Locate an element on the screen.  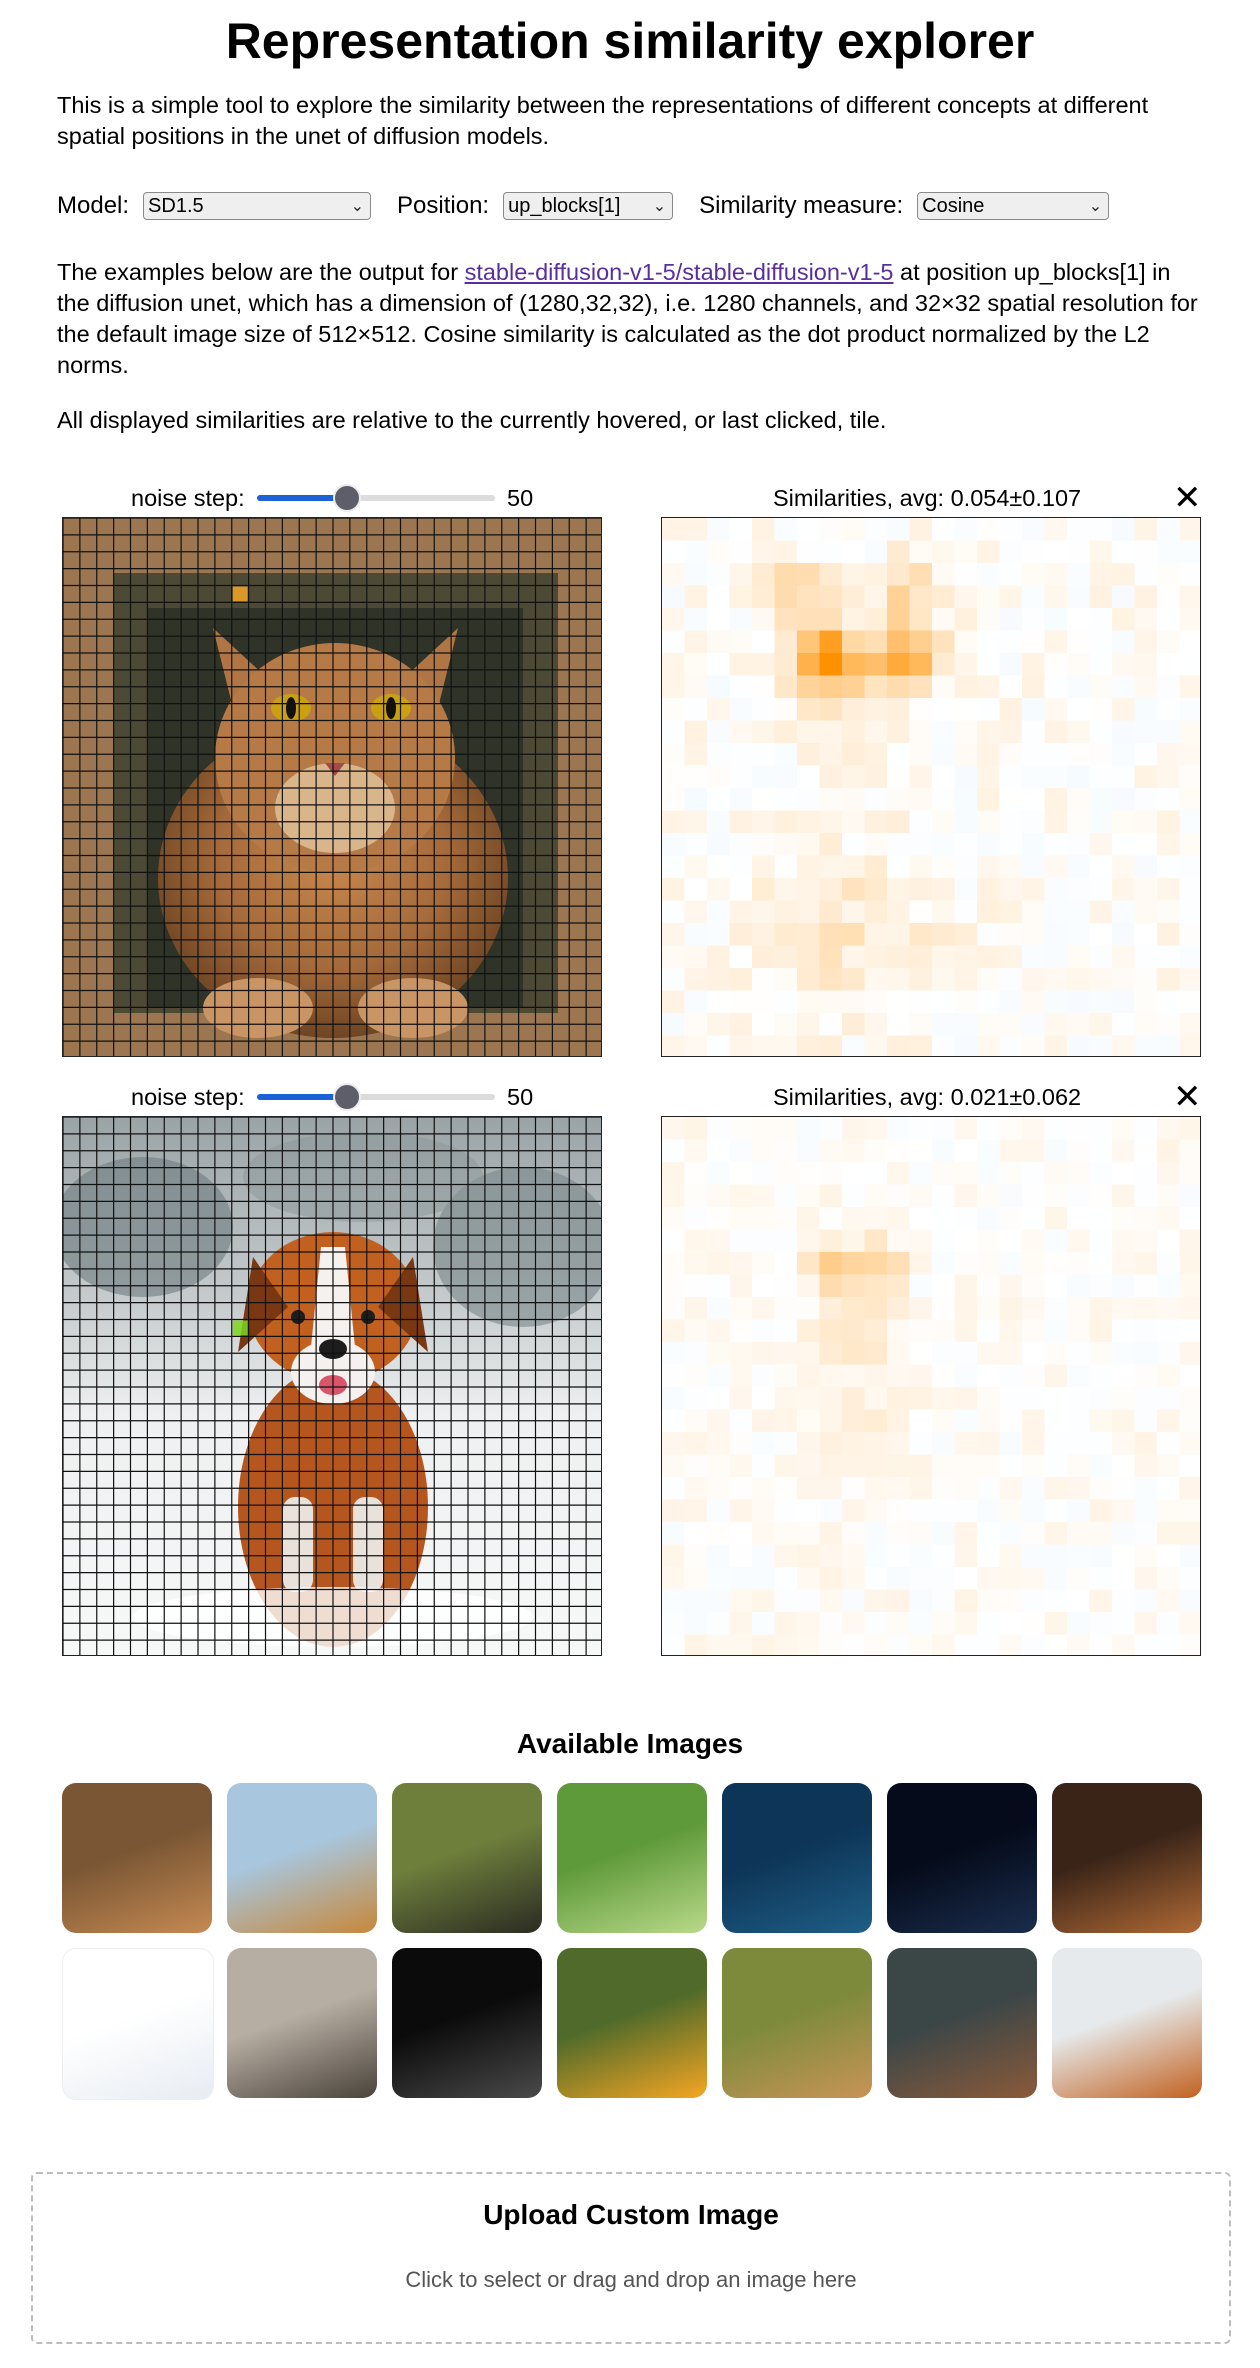
gallery-thumbnail-cat-in-frame is located at coordinates (137, 1858).